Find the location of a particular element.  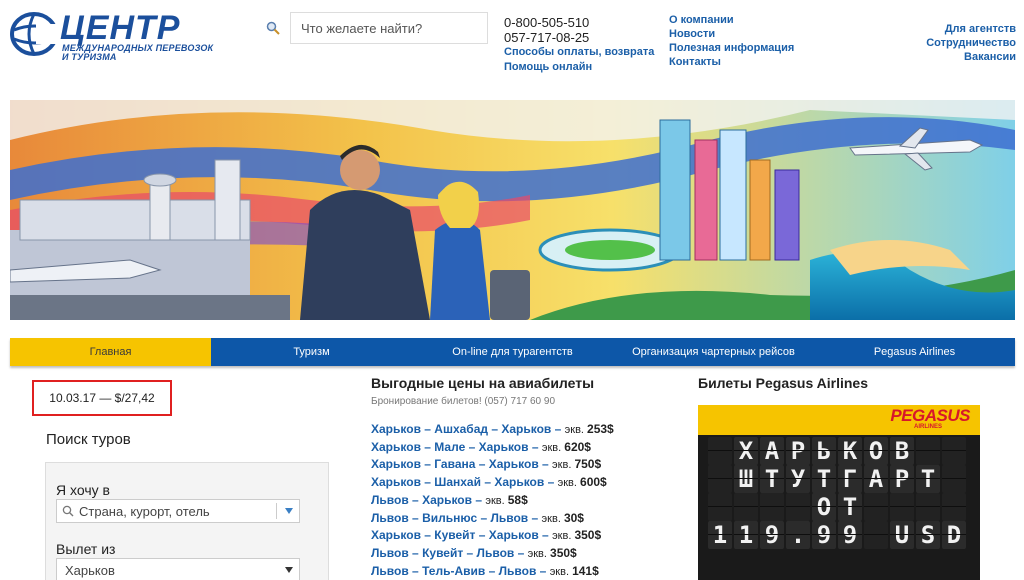

online-help-link: Помощь онлайн is located at coordinates (579, 67).